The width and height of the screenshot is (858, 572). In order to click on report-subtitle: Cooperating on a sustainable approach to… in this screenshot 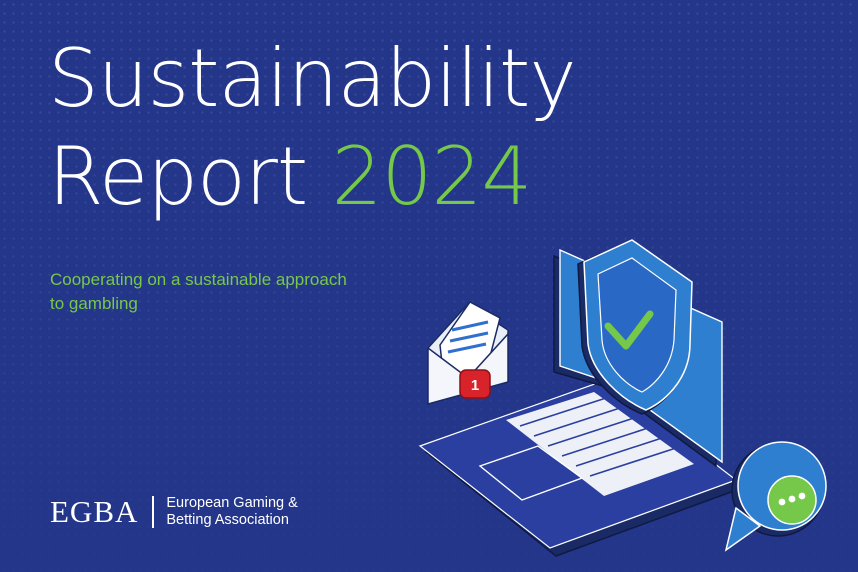, I will do `click(198, 291)`.